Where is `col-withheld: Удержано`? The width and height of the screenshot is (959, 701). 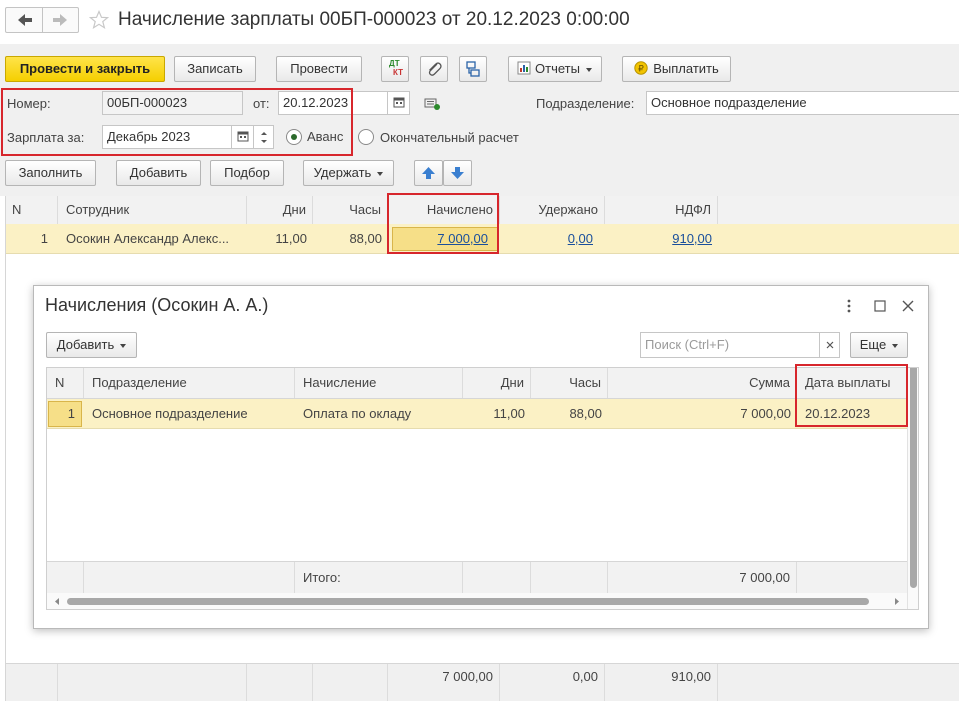 col-withheld: Удержано is located at coordinates (552, 210).